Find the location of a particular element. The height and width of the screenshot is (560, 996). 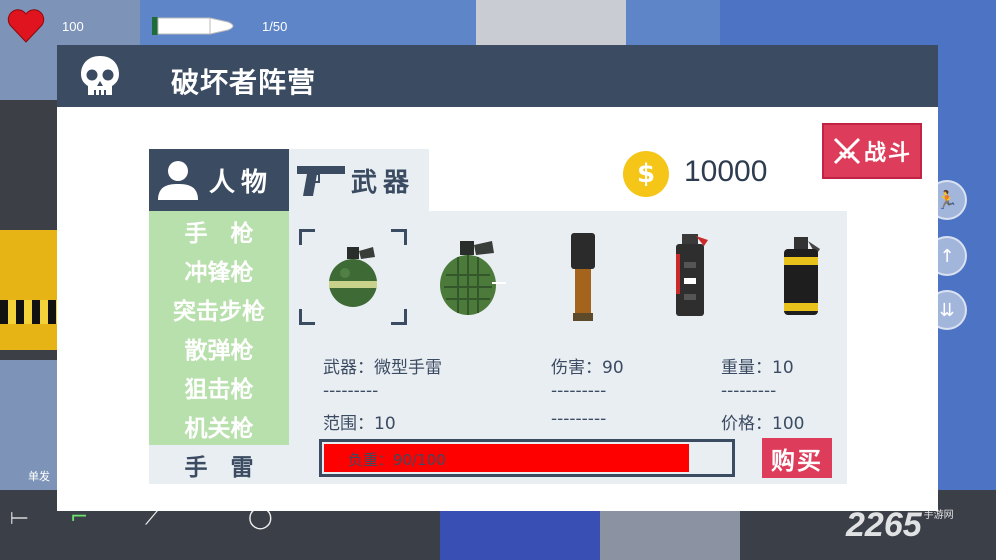

category-list: 手 枪 冲锋枪 突击步枪 散弹枪 狙击枪 机关枪 手 雷 is located at coordinates (219, 347).